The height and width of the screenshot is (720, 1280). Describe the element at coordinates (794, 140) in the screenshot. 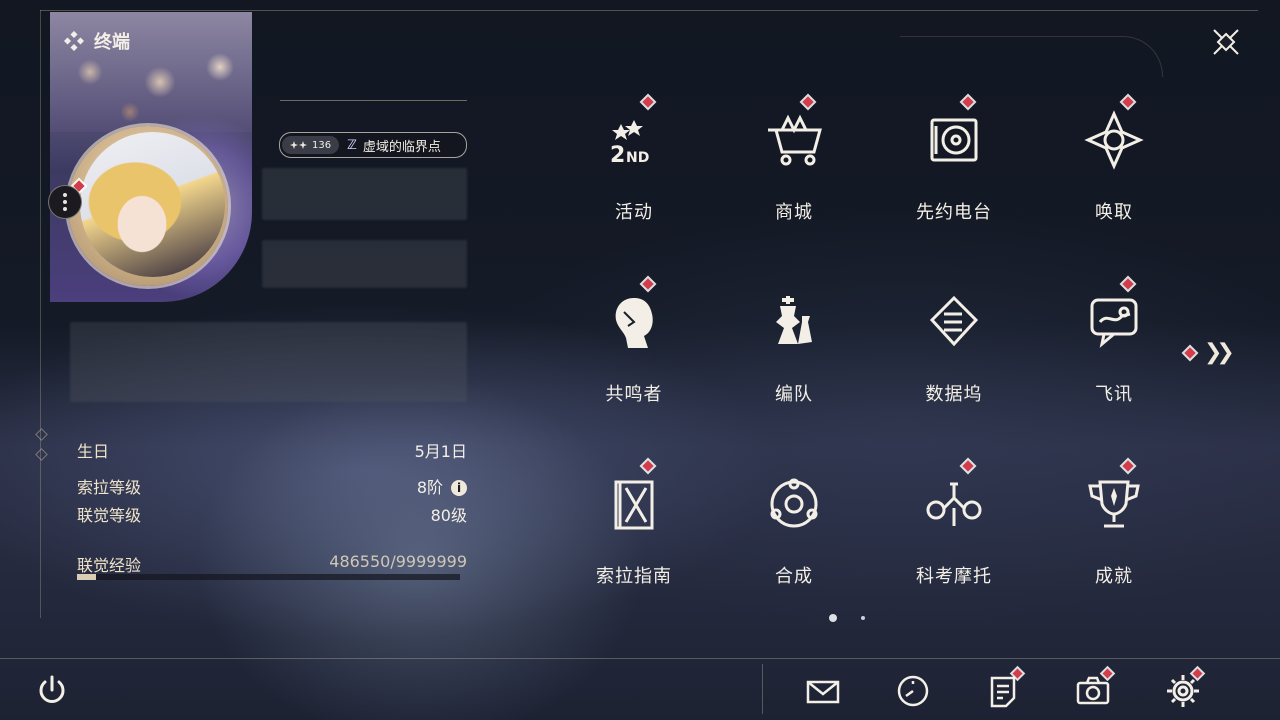

I see `shop-cart-crown-icon` at that location.